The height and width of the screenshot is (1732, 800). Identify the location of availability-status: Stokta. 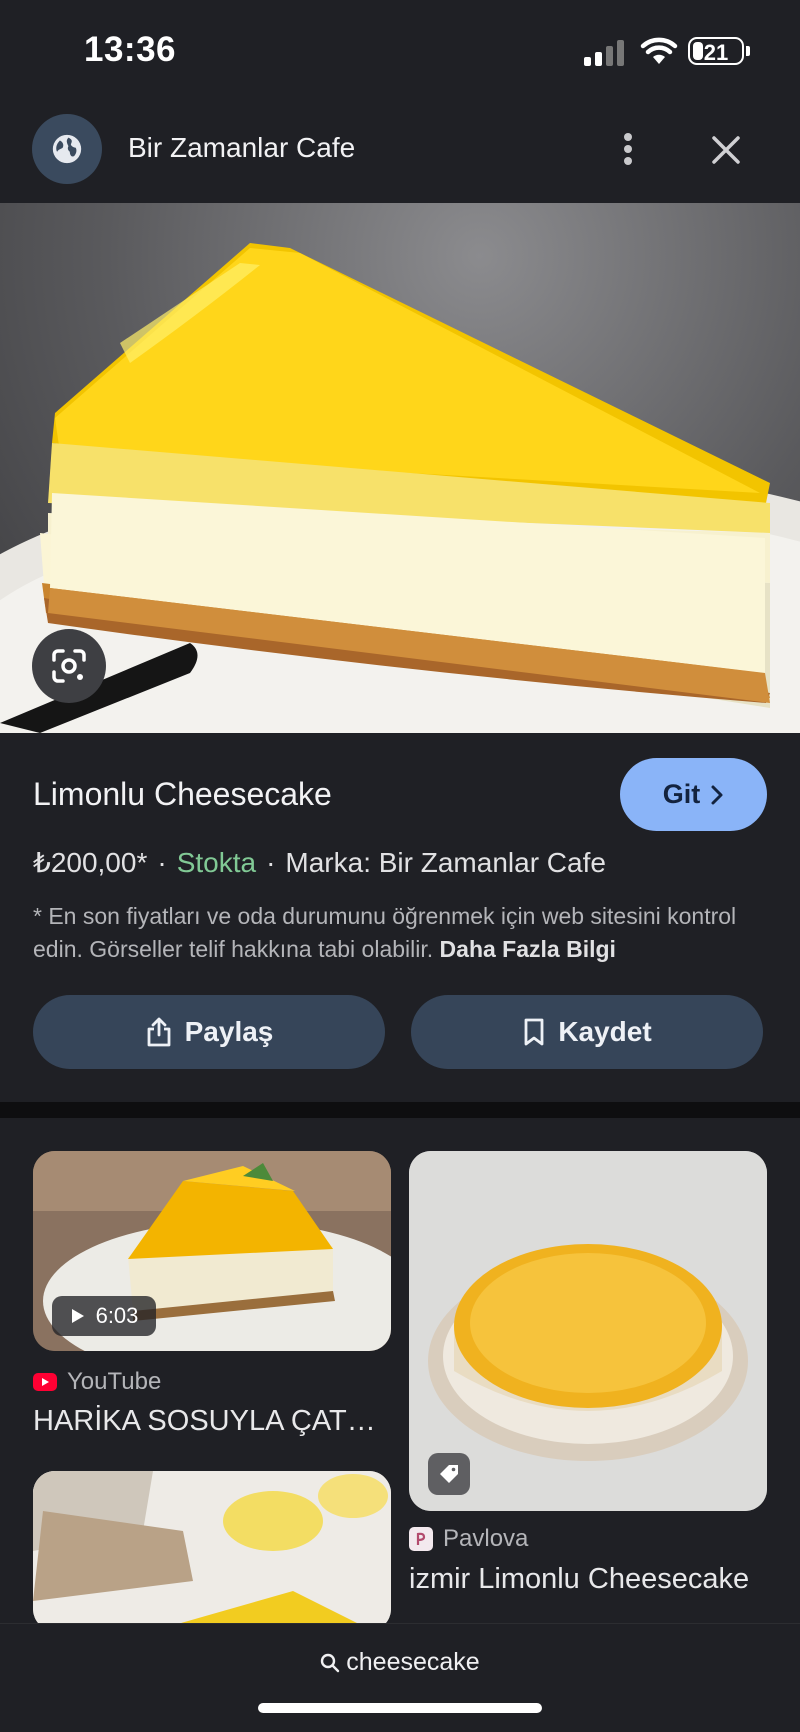
(216, 862).